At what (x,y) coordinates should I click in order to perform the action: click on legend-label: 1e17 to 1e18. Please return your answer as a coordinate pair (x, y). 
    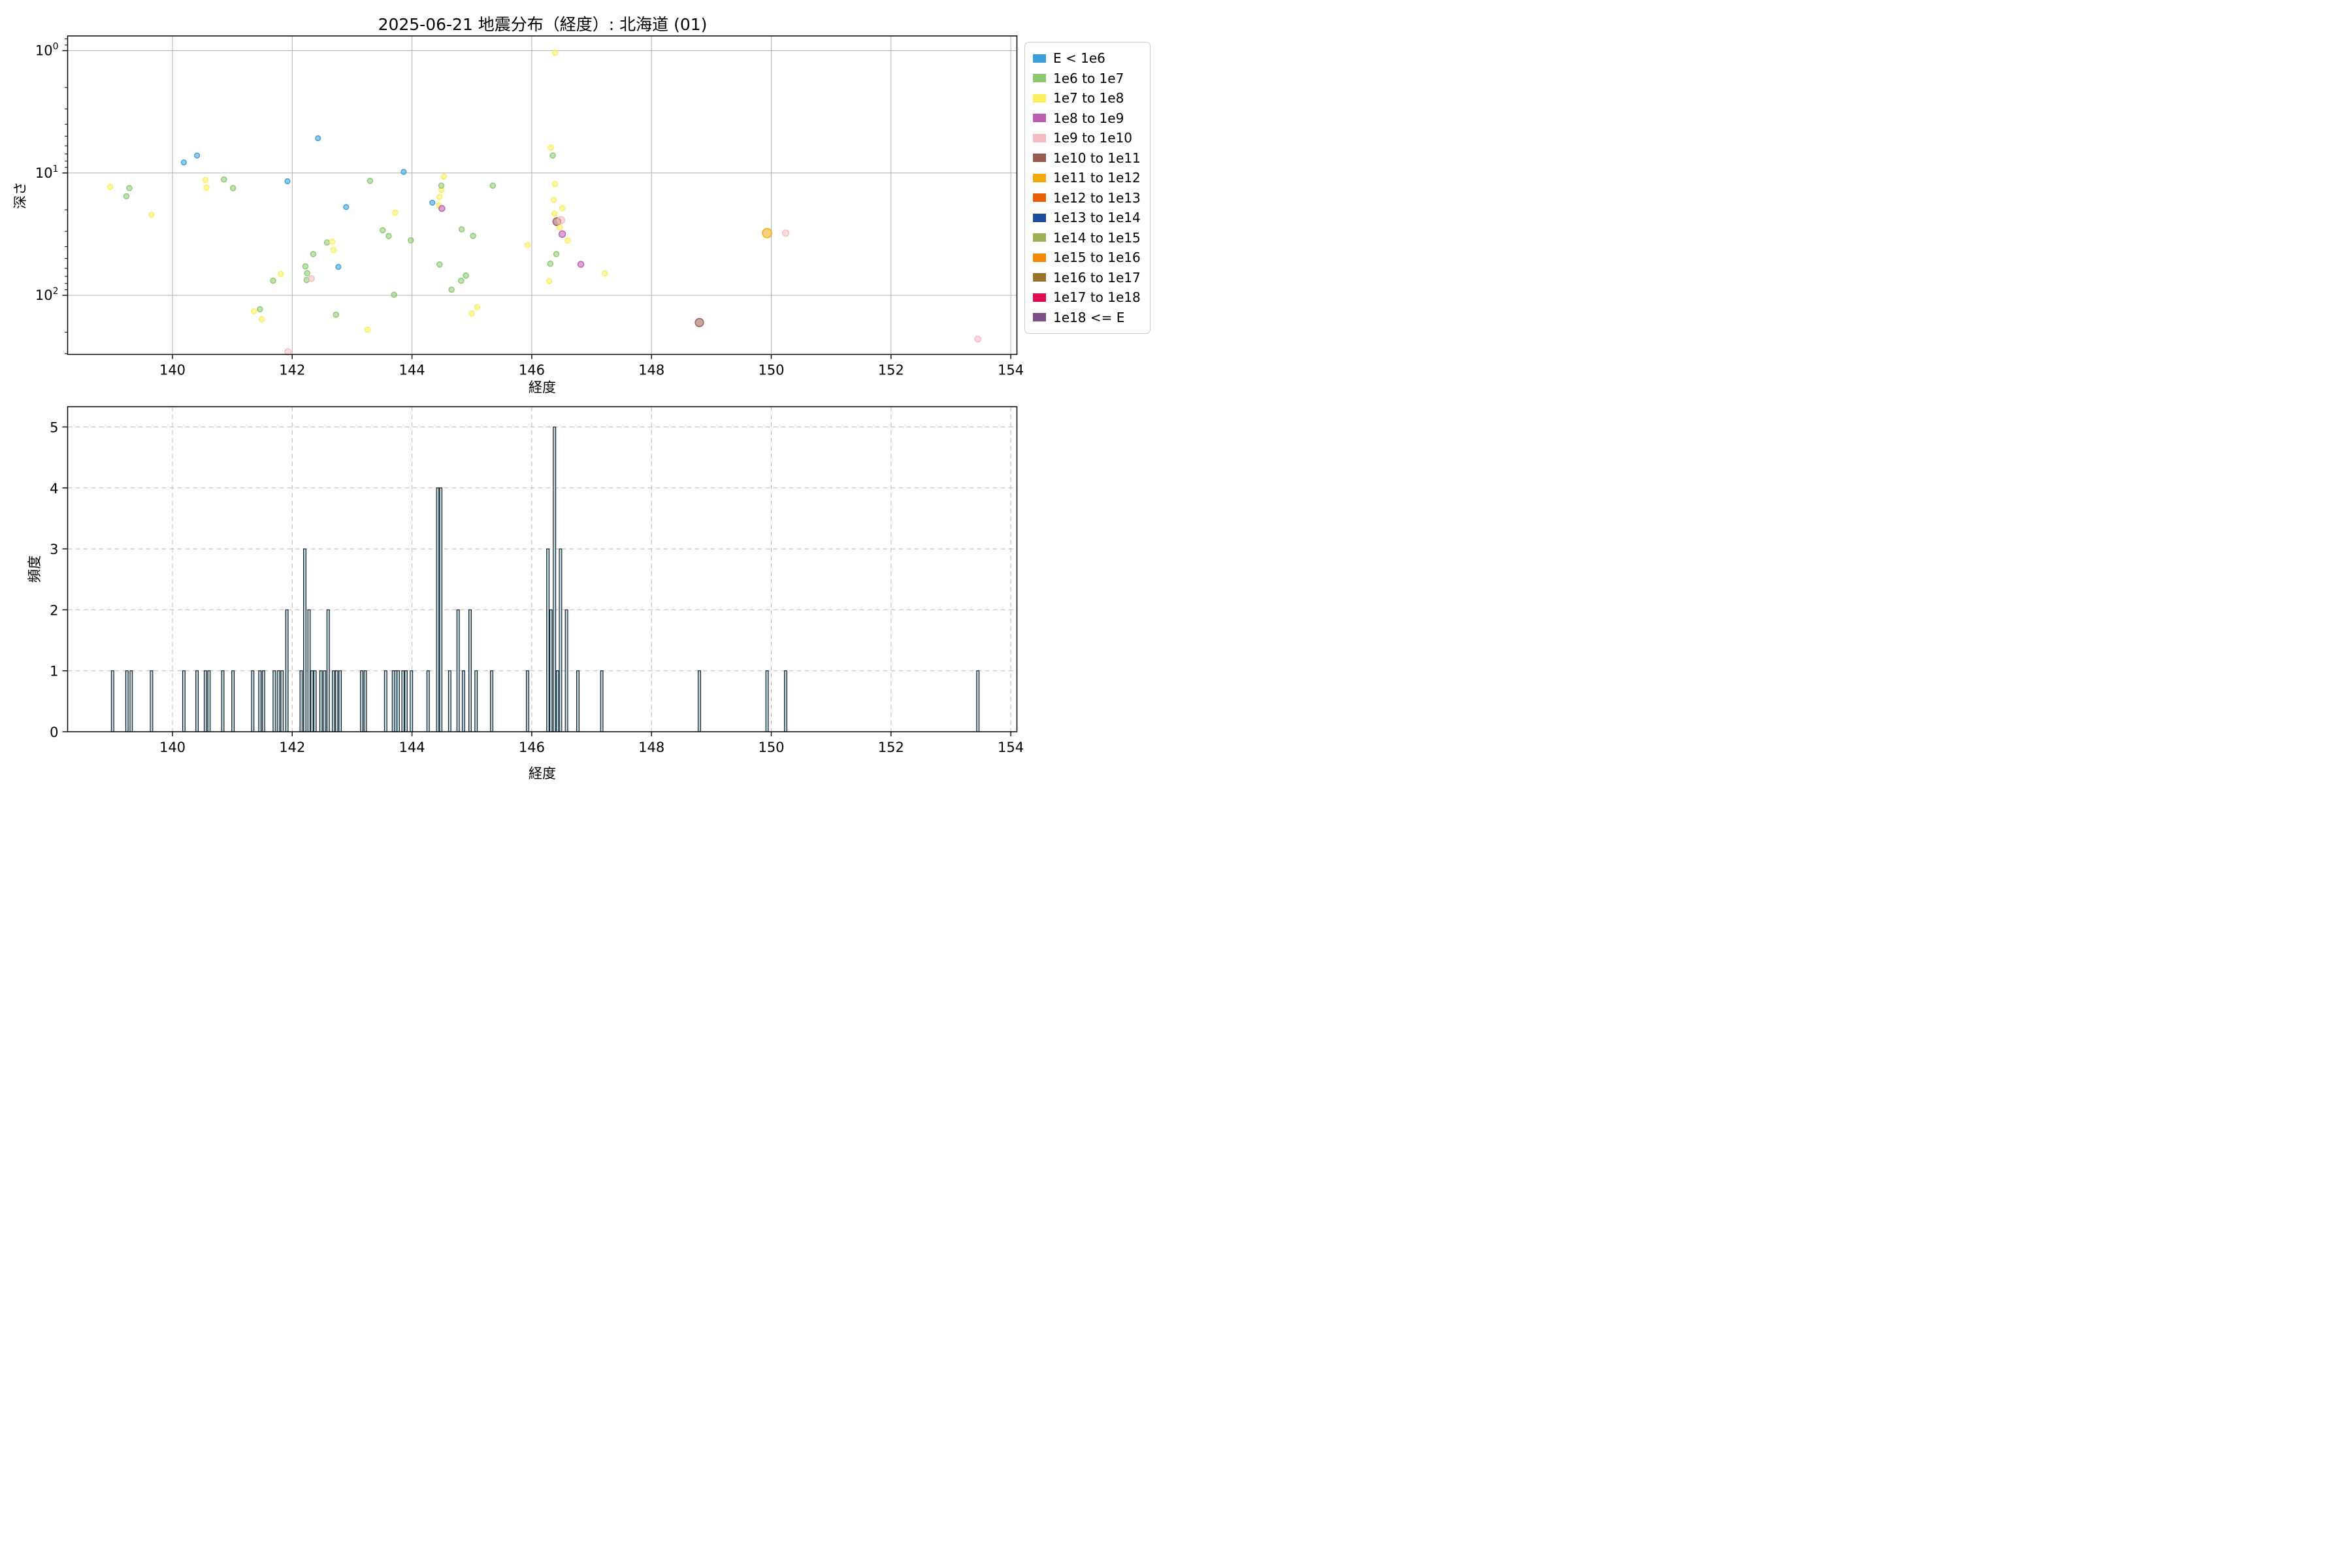
    Looking at the image, I should click on (1097, 297).